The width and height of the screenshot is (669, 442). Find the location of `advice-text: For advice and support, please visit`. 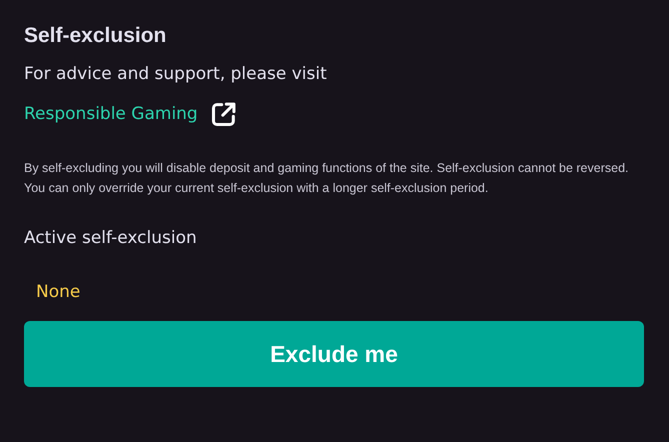

advice-text: For advice and support, please visit is located at coordinates (175, 74).